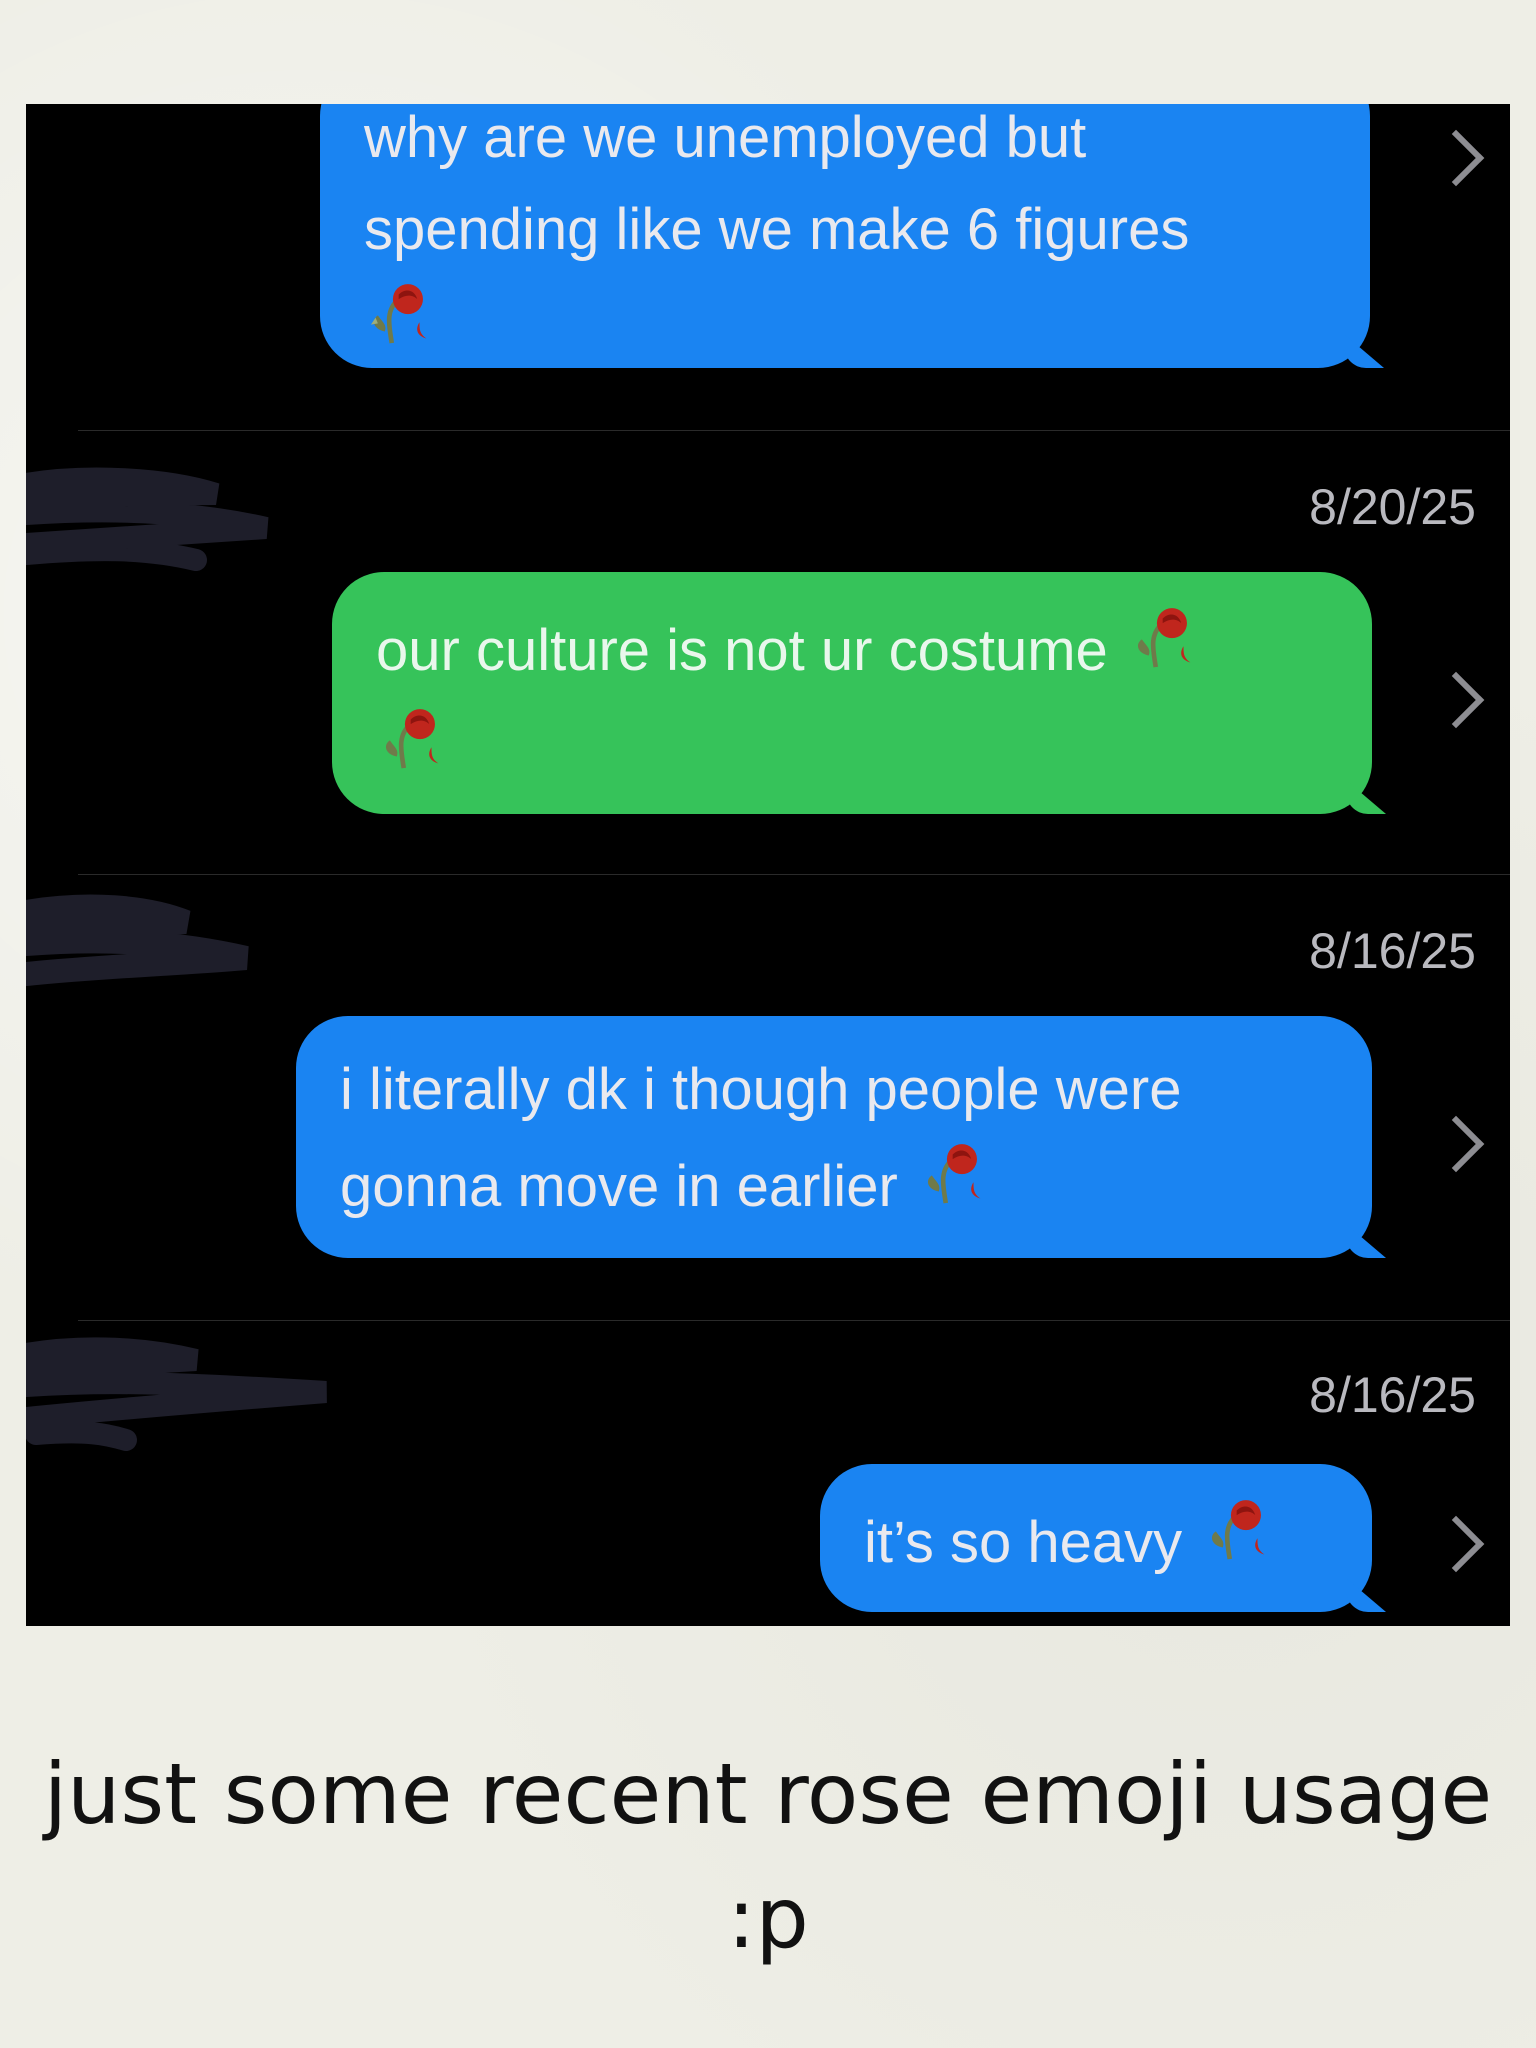 This screenshot has width=1536, height=2048. What do you see at coordinates (1023, 1542) in the screenshot?
I see `message-text: it’s so heavy` at bounding box center [1023, 1542].